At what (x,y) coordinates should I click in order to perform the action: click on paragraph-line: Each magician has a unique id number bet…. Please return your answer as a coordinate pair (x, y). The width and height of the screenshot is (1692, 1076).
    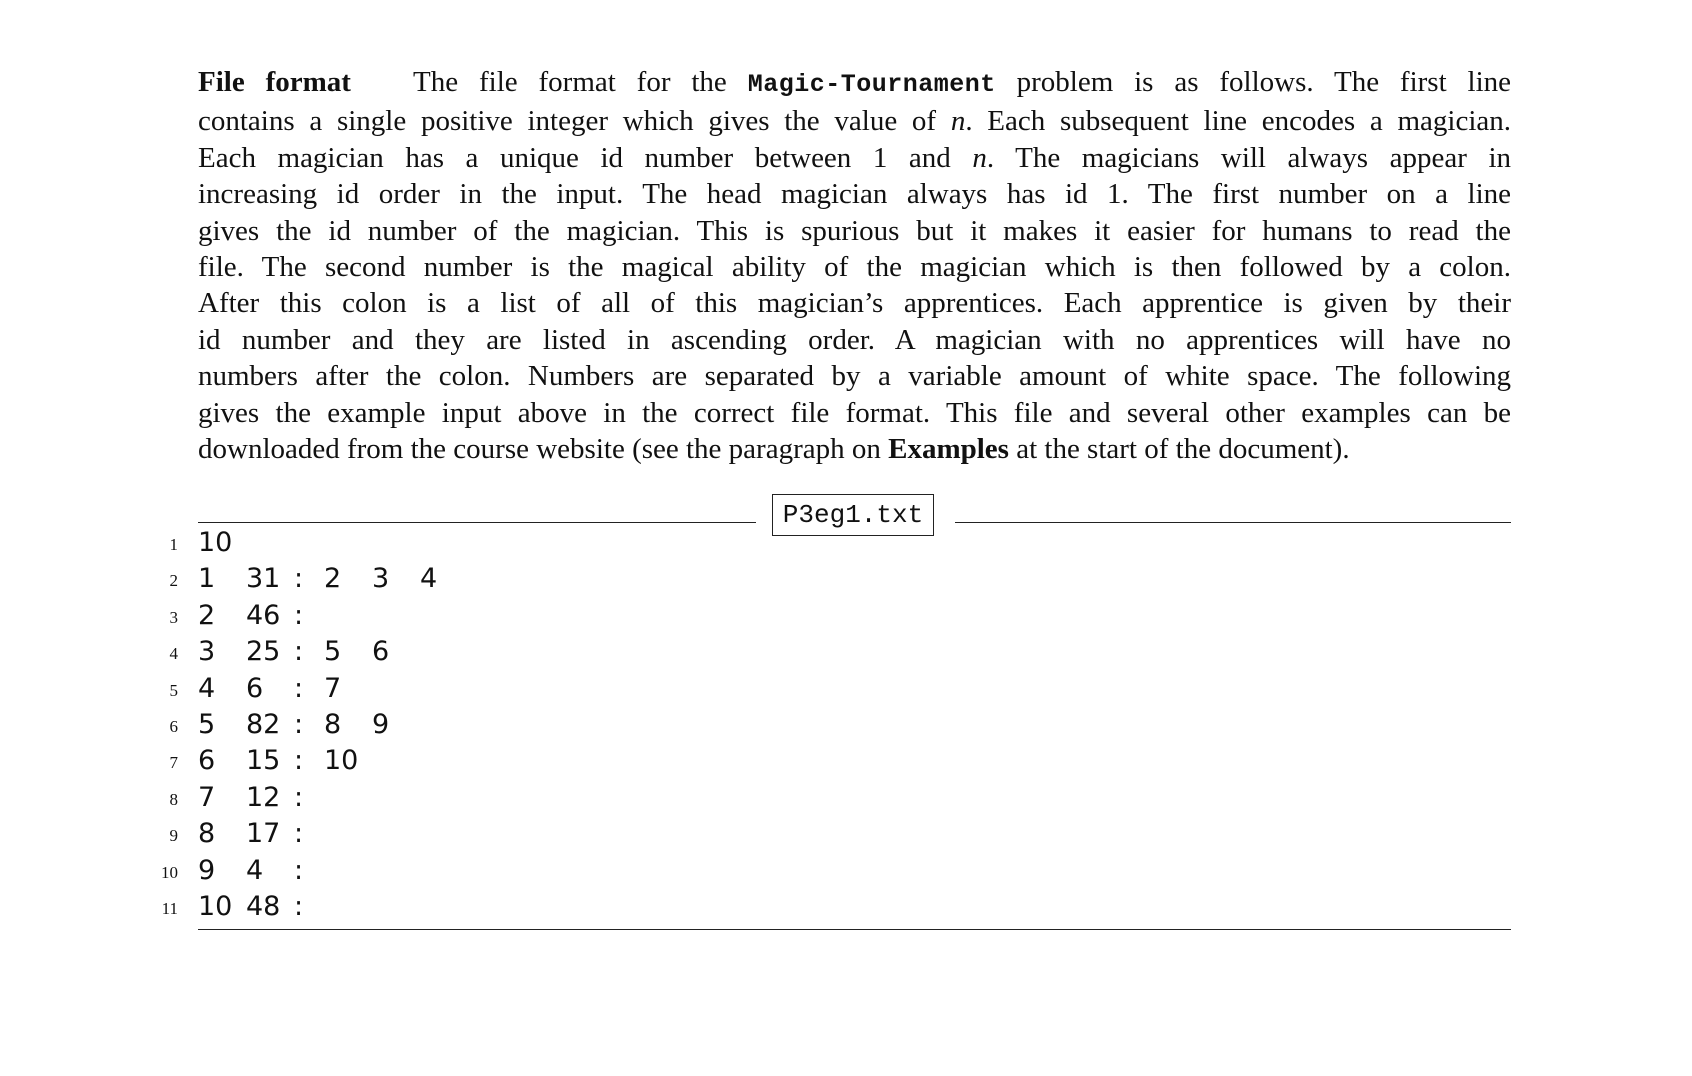
    Looking at the image, I should click on (854, 158).